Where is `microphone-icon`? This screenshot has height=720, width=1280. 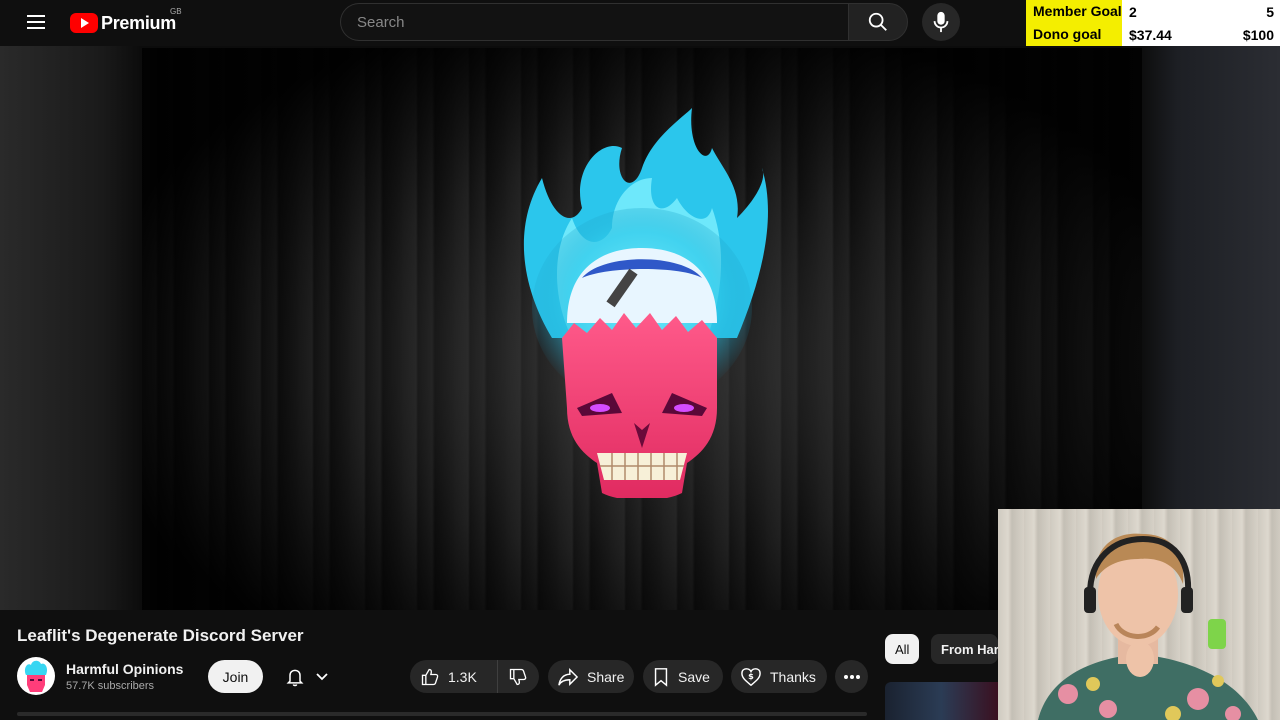
microphone-icon is located at coordinates (941, 22).